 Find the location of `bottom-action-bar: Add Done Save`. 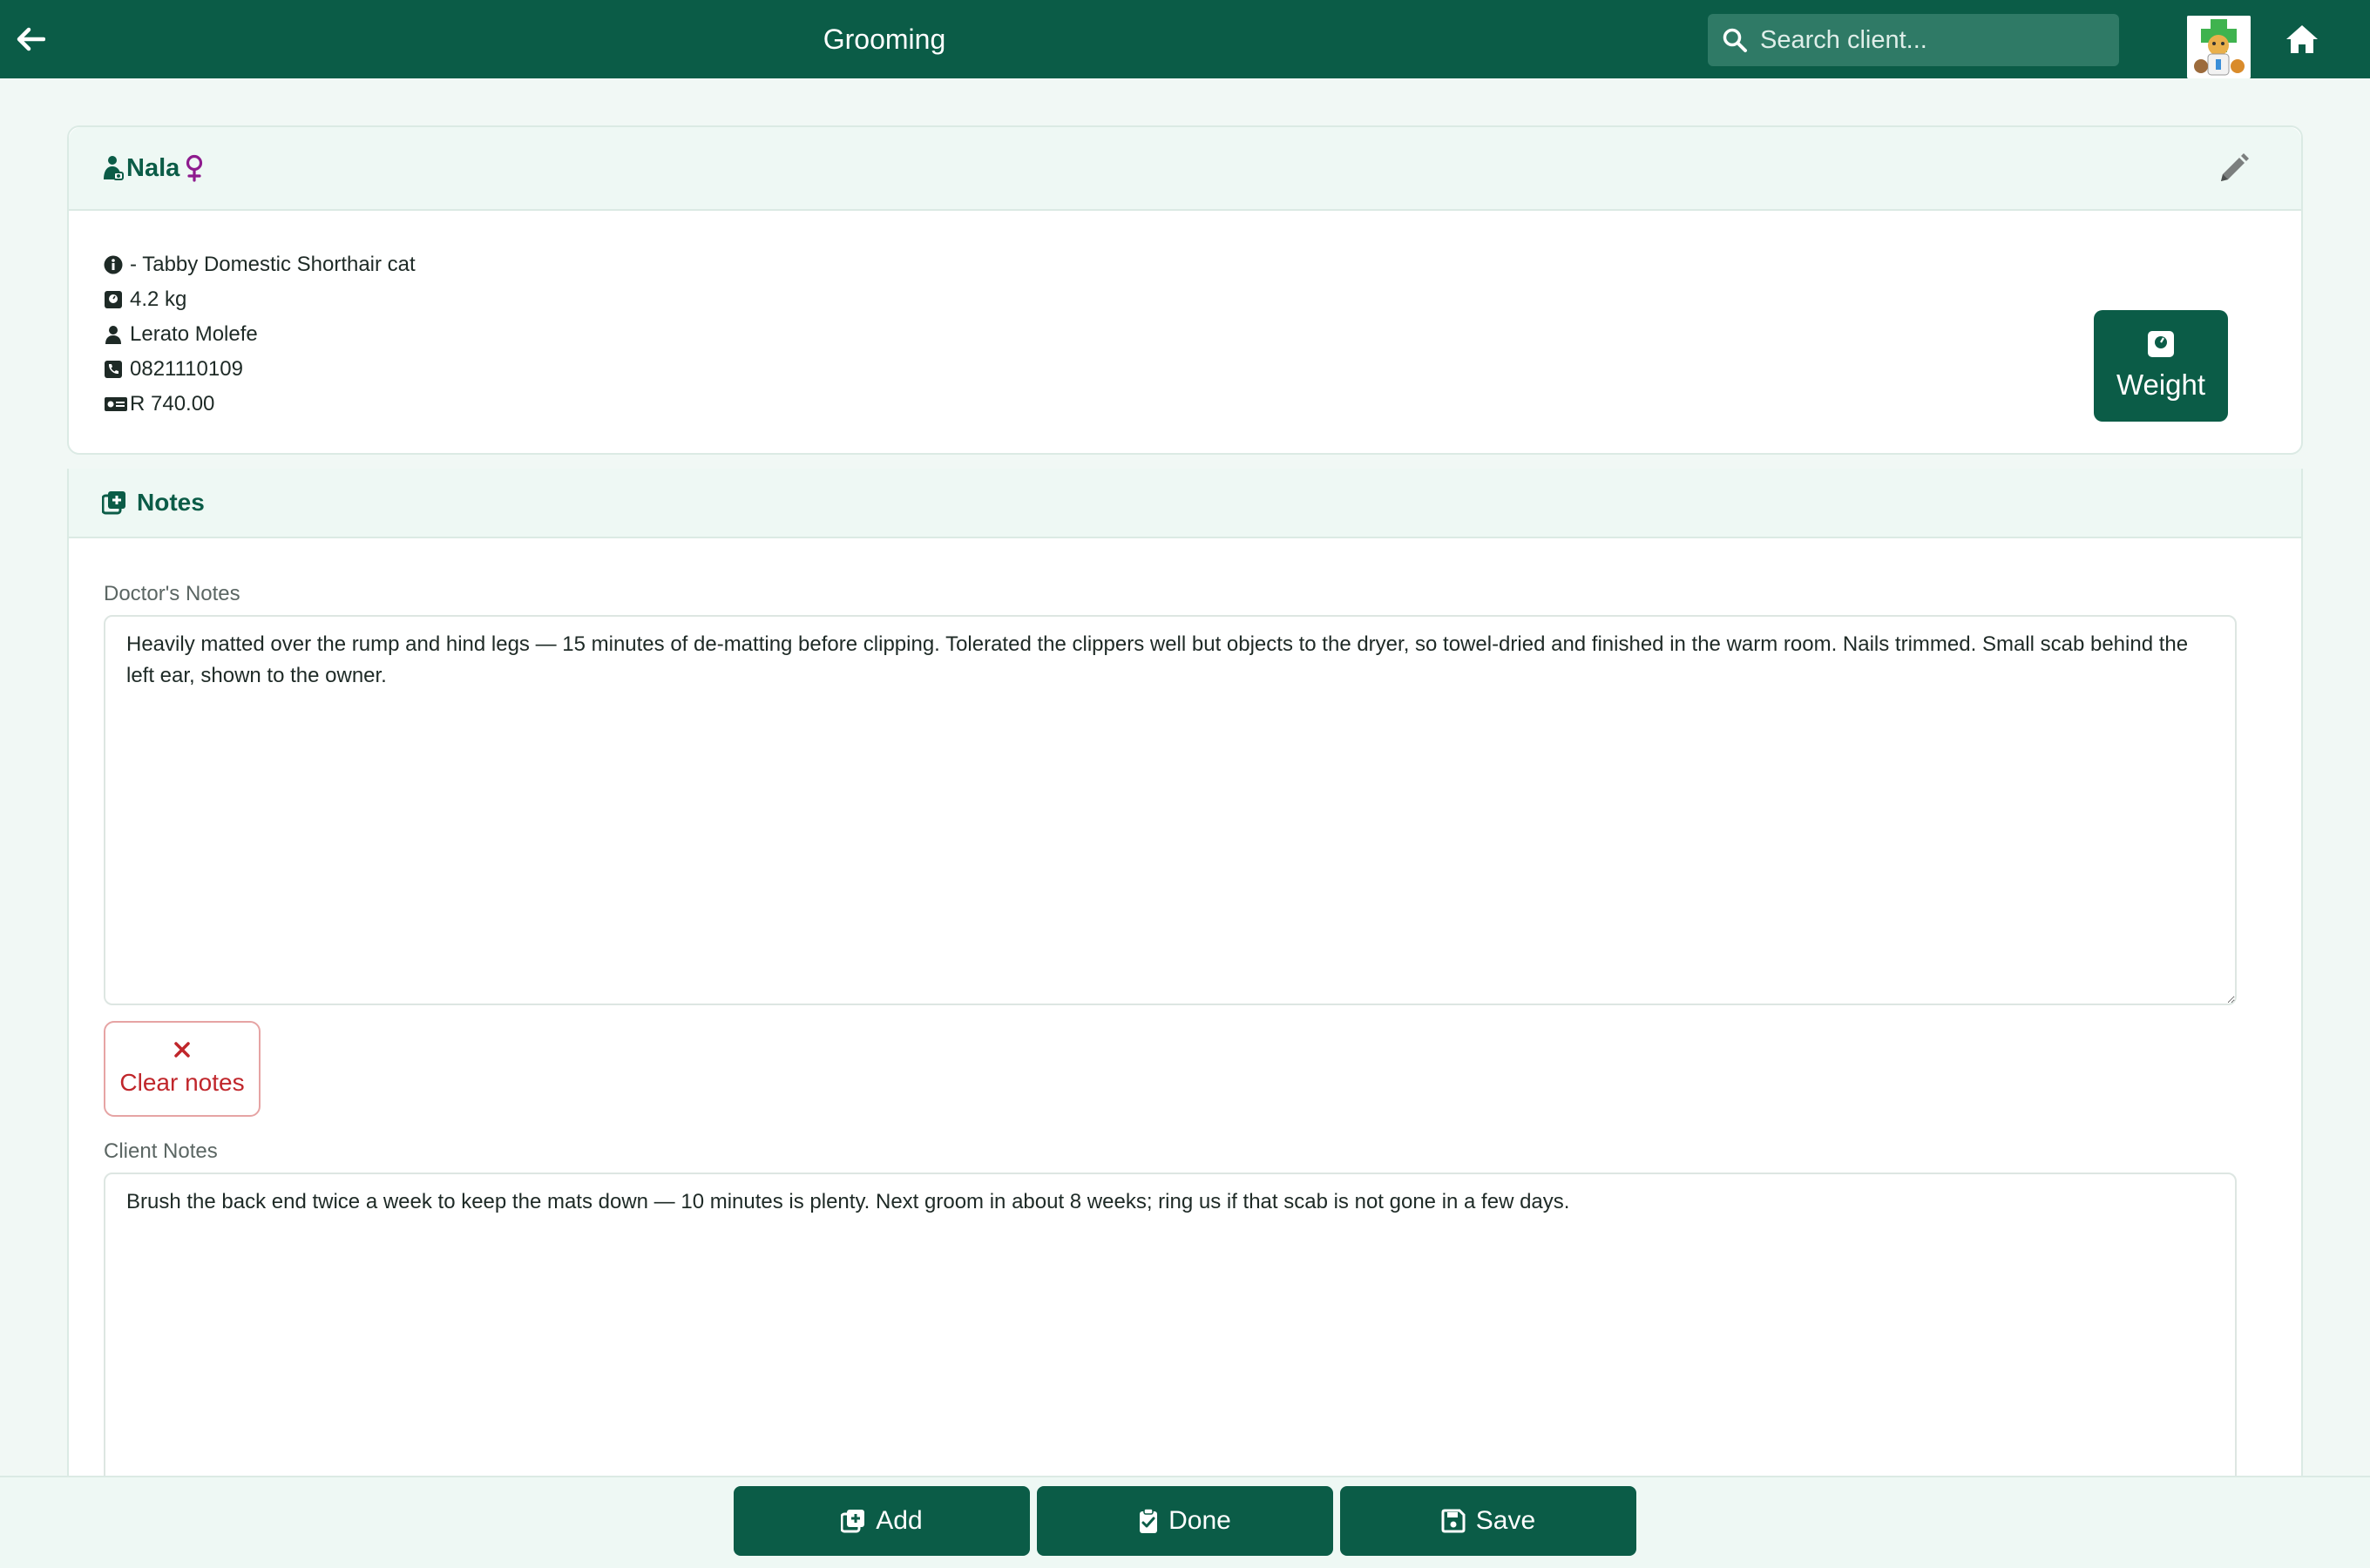

bottom-action-bar: Add Done Save is located at coordinates (1185, 1522).